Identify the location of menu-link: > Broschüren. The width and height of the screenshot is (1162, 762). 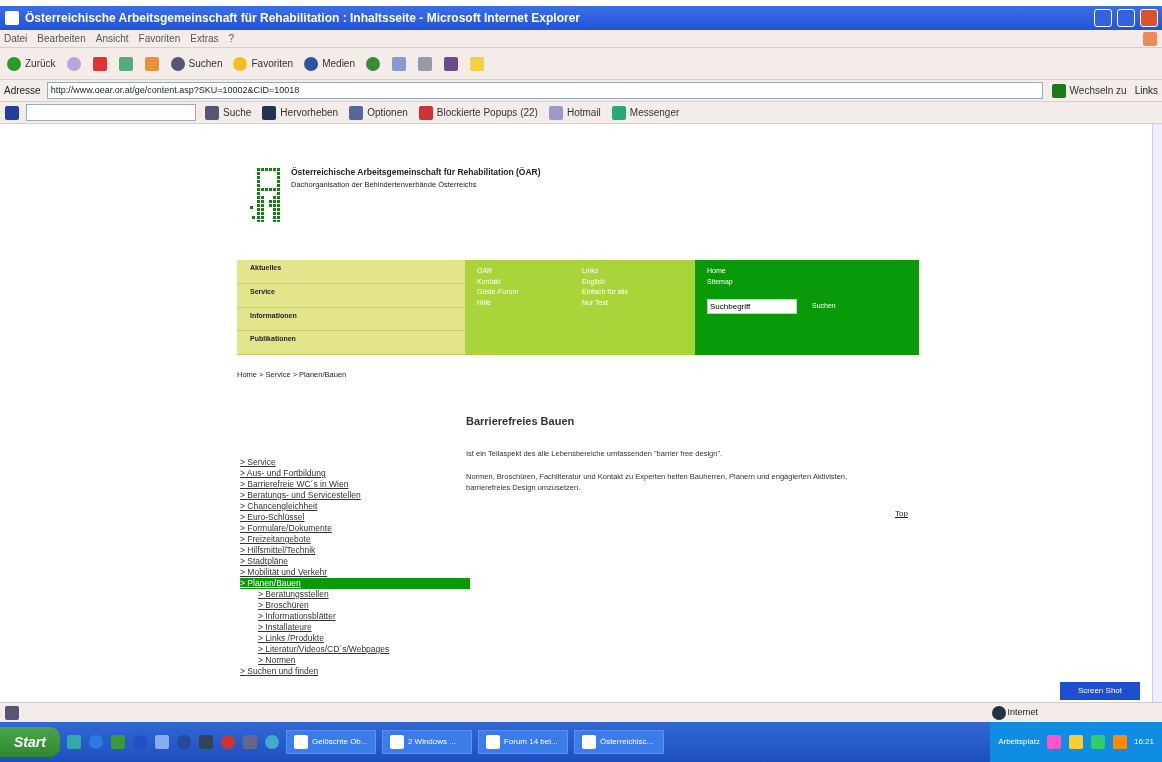
(353, 605).